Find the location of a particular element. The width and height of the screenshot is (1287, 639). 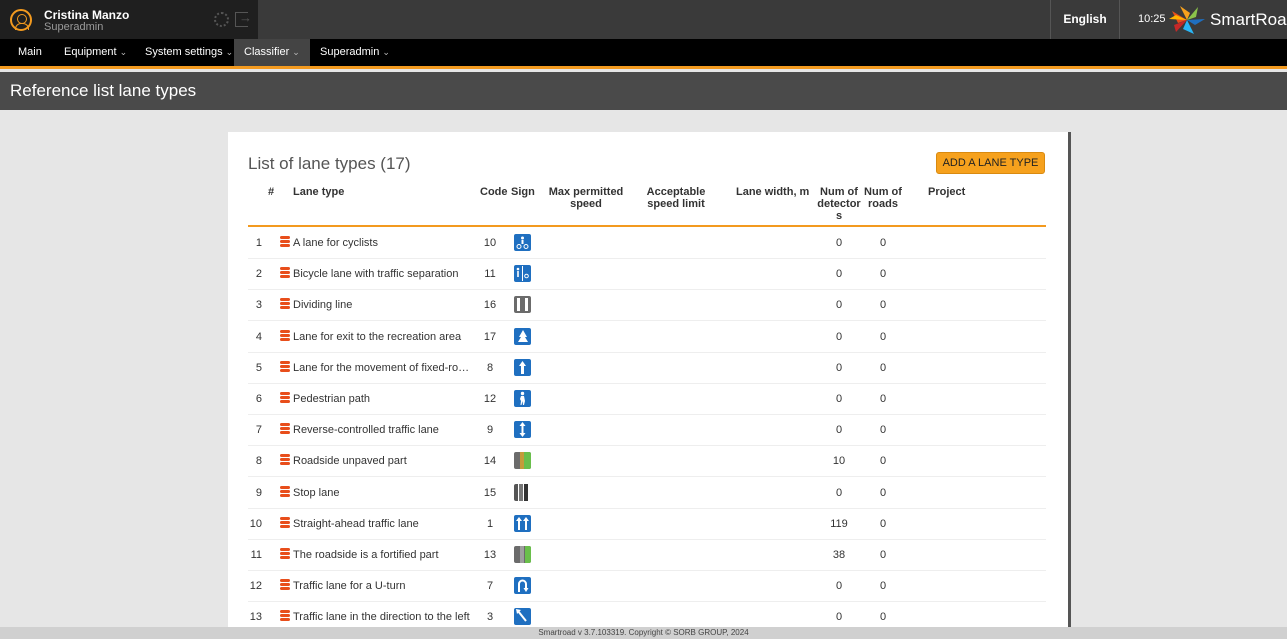

logout-icon is located at coordinates (243, 18).